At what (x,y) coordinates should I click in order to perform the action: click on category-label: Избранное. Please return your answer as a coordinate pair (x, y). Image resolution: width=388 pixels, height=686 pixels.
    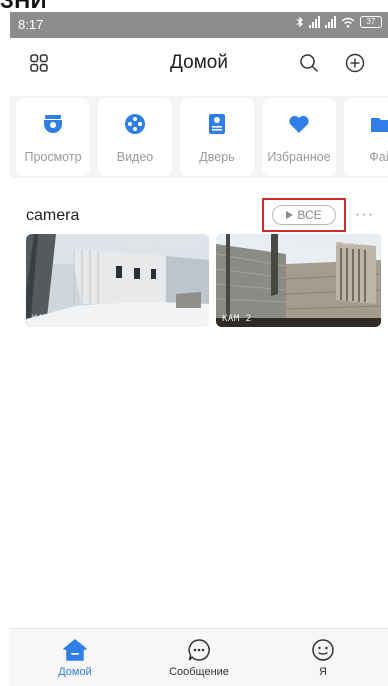
    Looking at the image, I should click on (299, 157).